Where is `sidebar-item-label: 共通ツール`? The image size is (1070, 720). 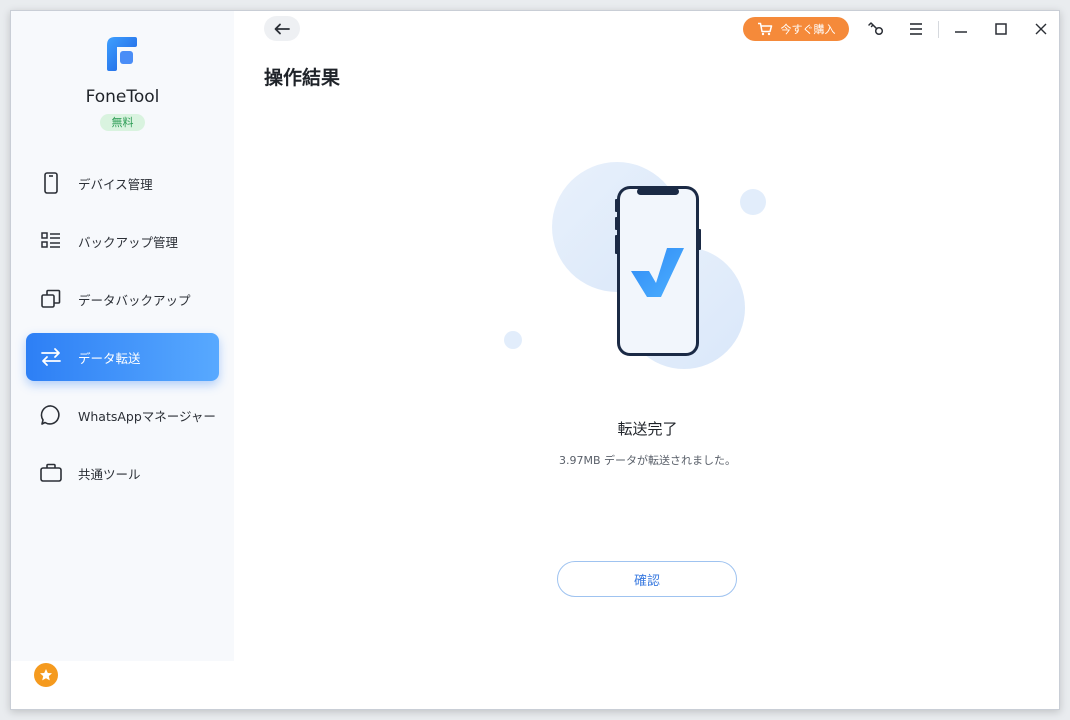
sidebar-item-label: 共通ツール is located at coordinates (109, 474).